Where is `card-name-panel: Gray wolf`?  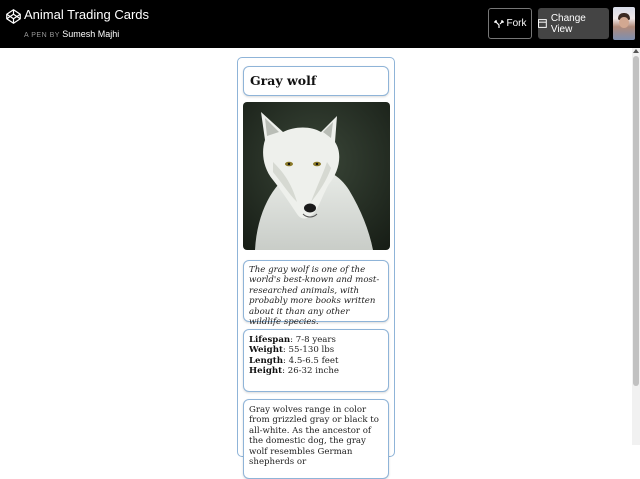 card-name-panel: Gray wolf is located at coordinates (316, 81).